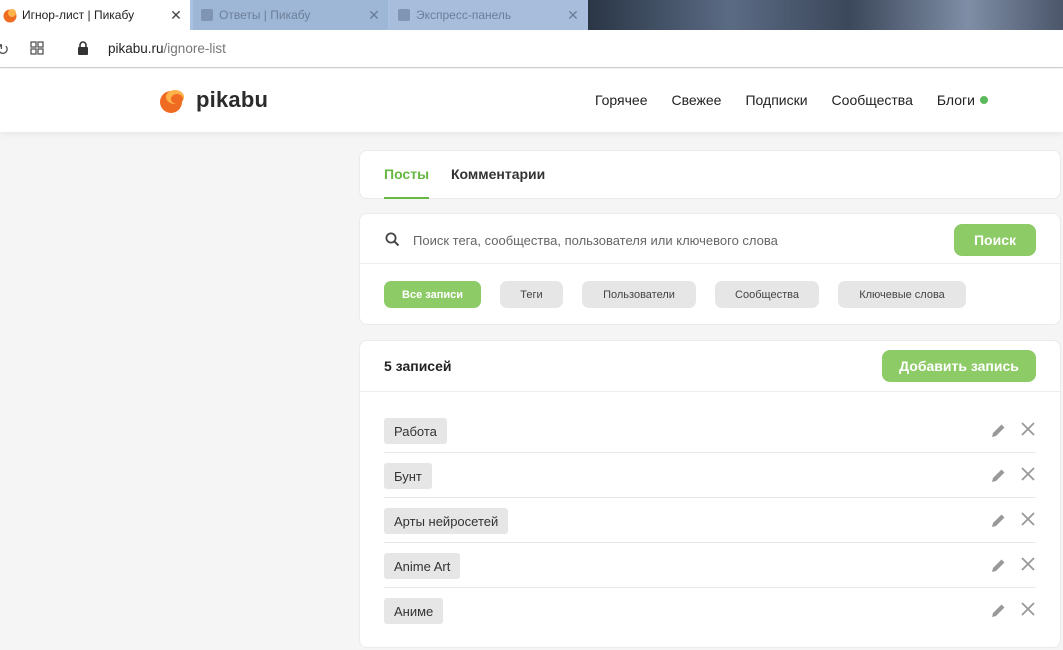 The height and width of the screenshot is (650, 1063). Describe the element at coordinates (167, 48) in the screenshot. I see `url-text: pikabu.ru/ignore-list` at that location.